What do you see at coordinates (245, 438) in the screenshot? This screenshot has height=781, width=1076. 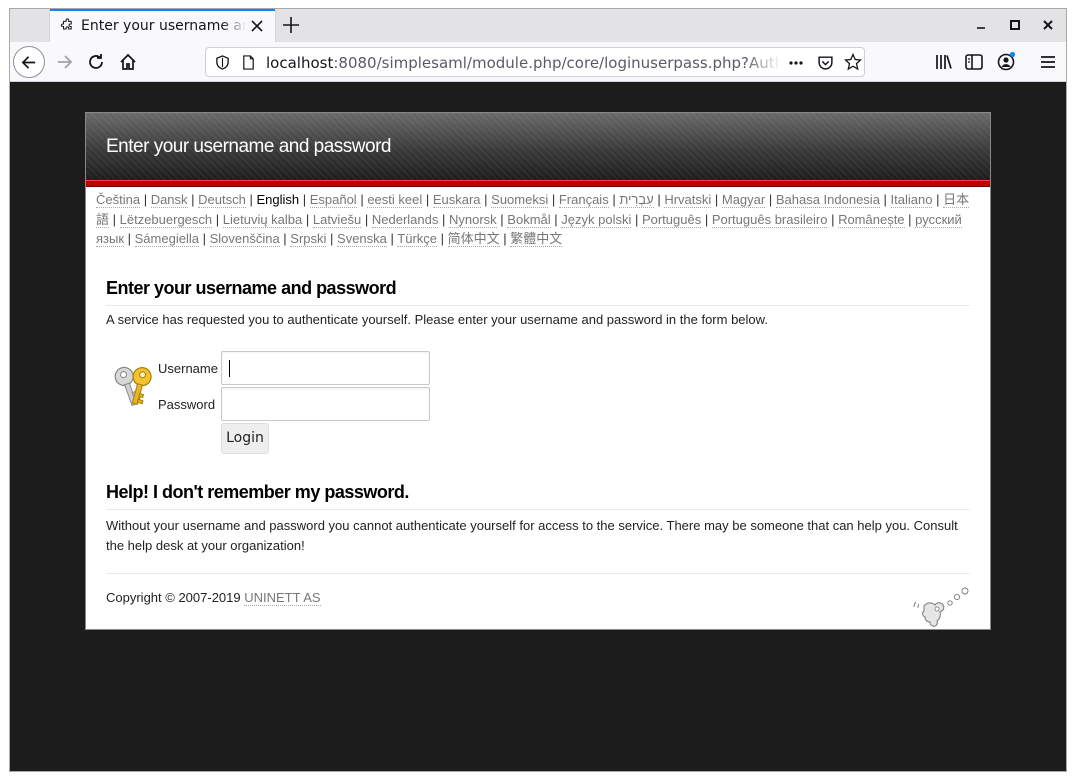 I see `login-button: Login` at bounding box center [245, 438].